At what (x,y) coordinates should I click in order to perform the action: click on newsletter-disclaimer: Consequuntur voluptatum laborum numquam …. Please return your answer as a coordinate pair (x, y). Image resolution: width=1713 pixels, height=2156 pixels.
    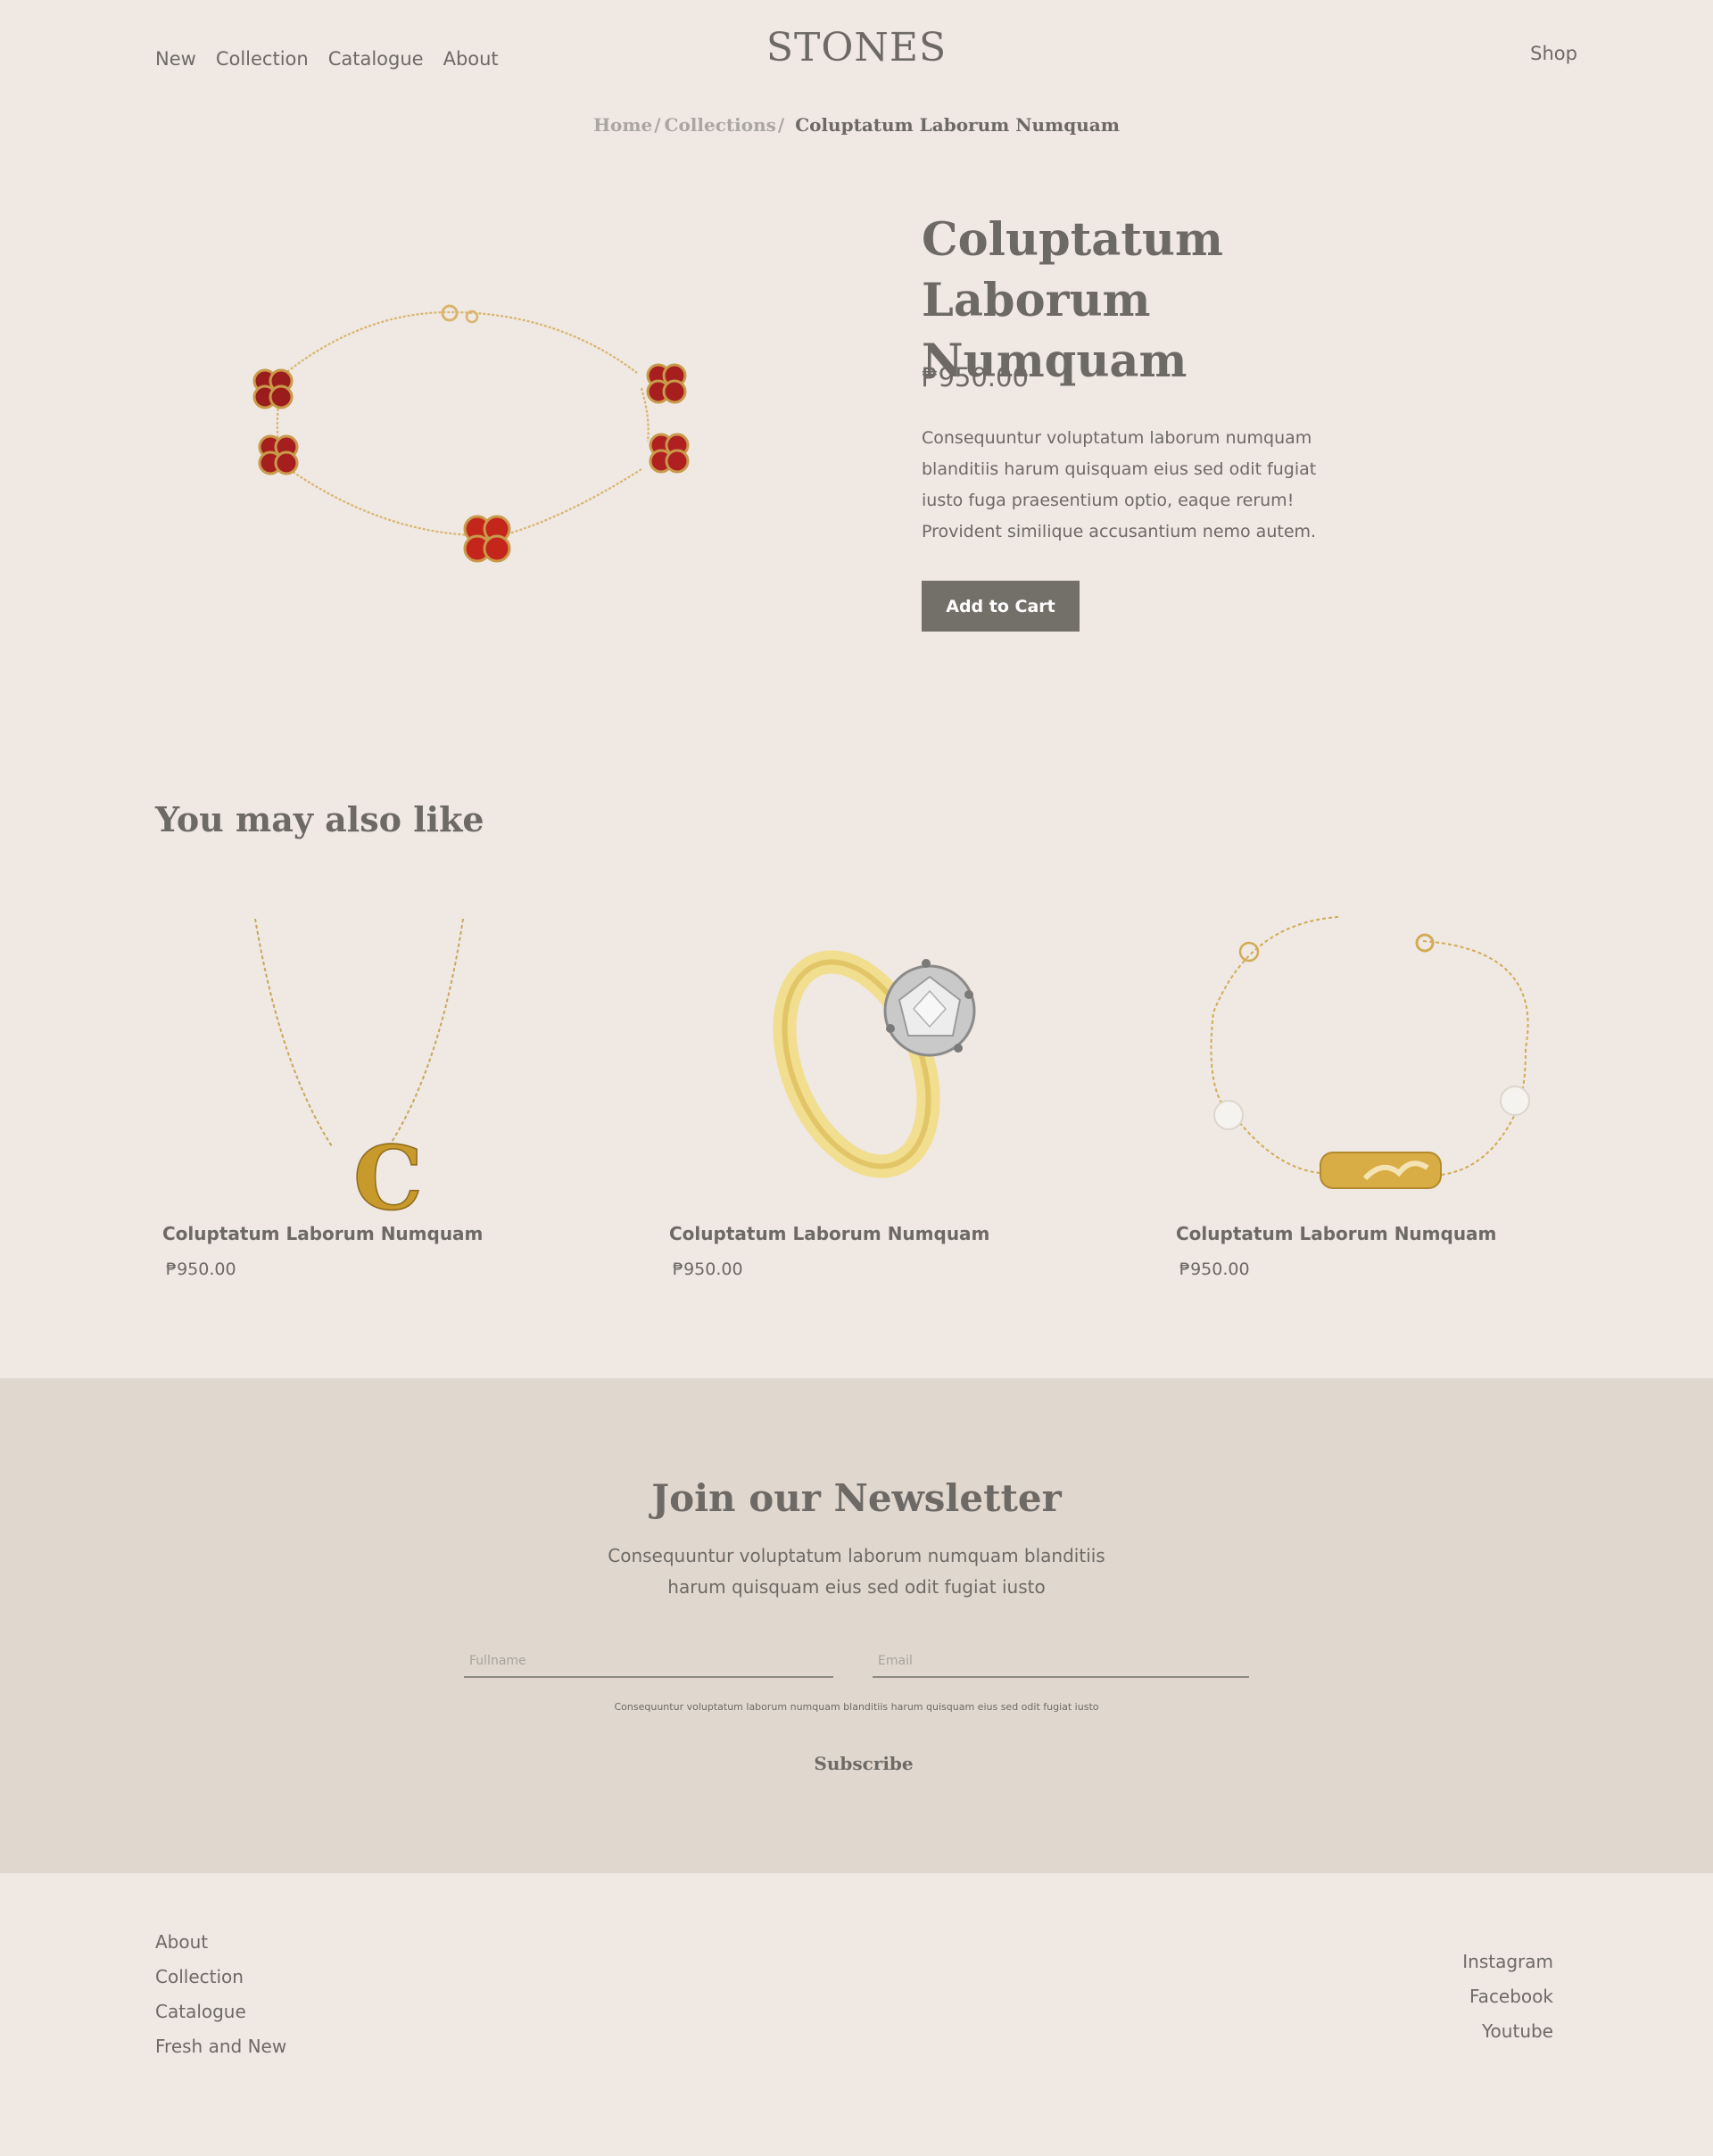
    Looking at the image, I should click on (856, 1707).